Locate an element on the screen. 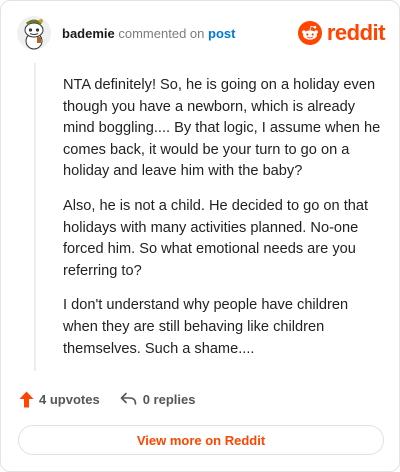  snoo-avatar-icon is located at coordinates (34, 33).